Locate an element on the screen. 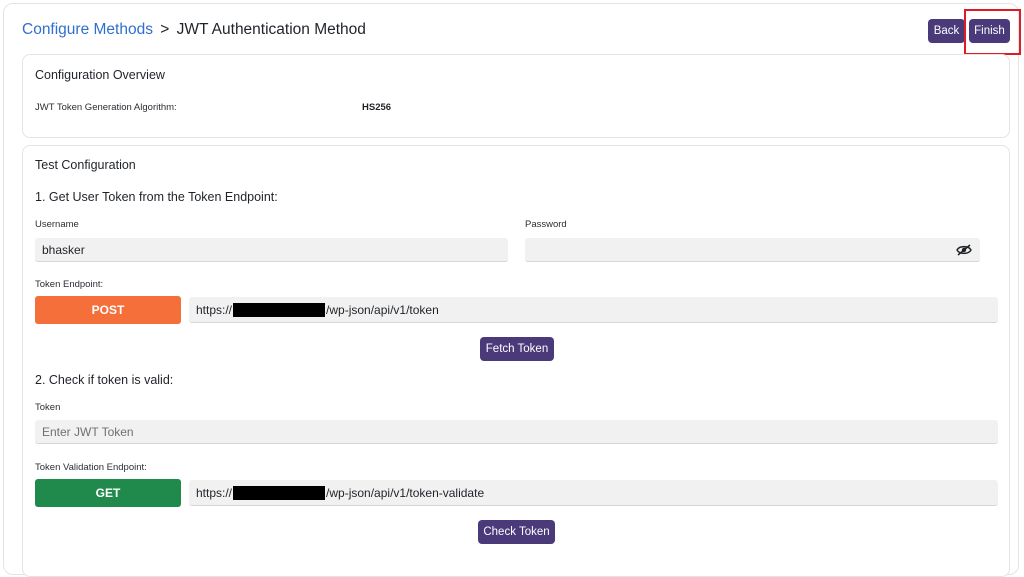 The height and width of the screenshot is (577, 1024). post-method-button: POST is located at coordinates (108, 310).